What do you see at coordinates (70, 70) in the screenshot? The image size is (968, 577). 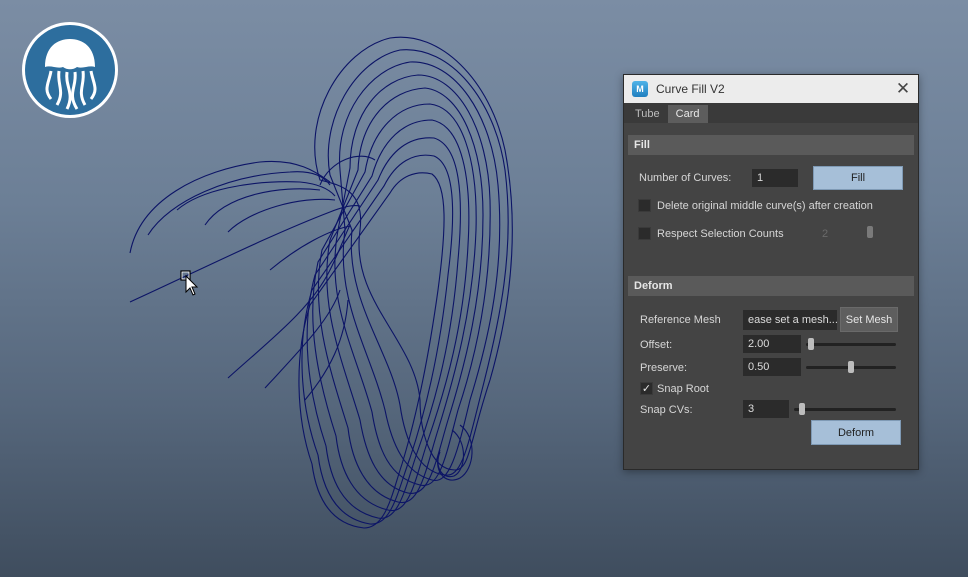 I see `jellyfish-logo` at bounding box center [70, 70].